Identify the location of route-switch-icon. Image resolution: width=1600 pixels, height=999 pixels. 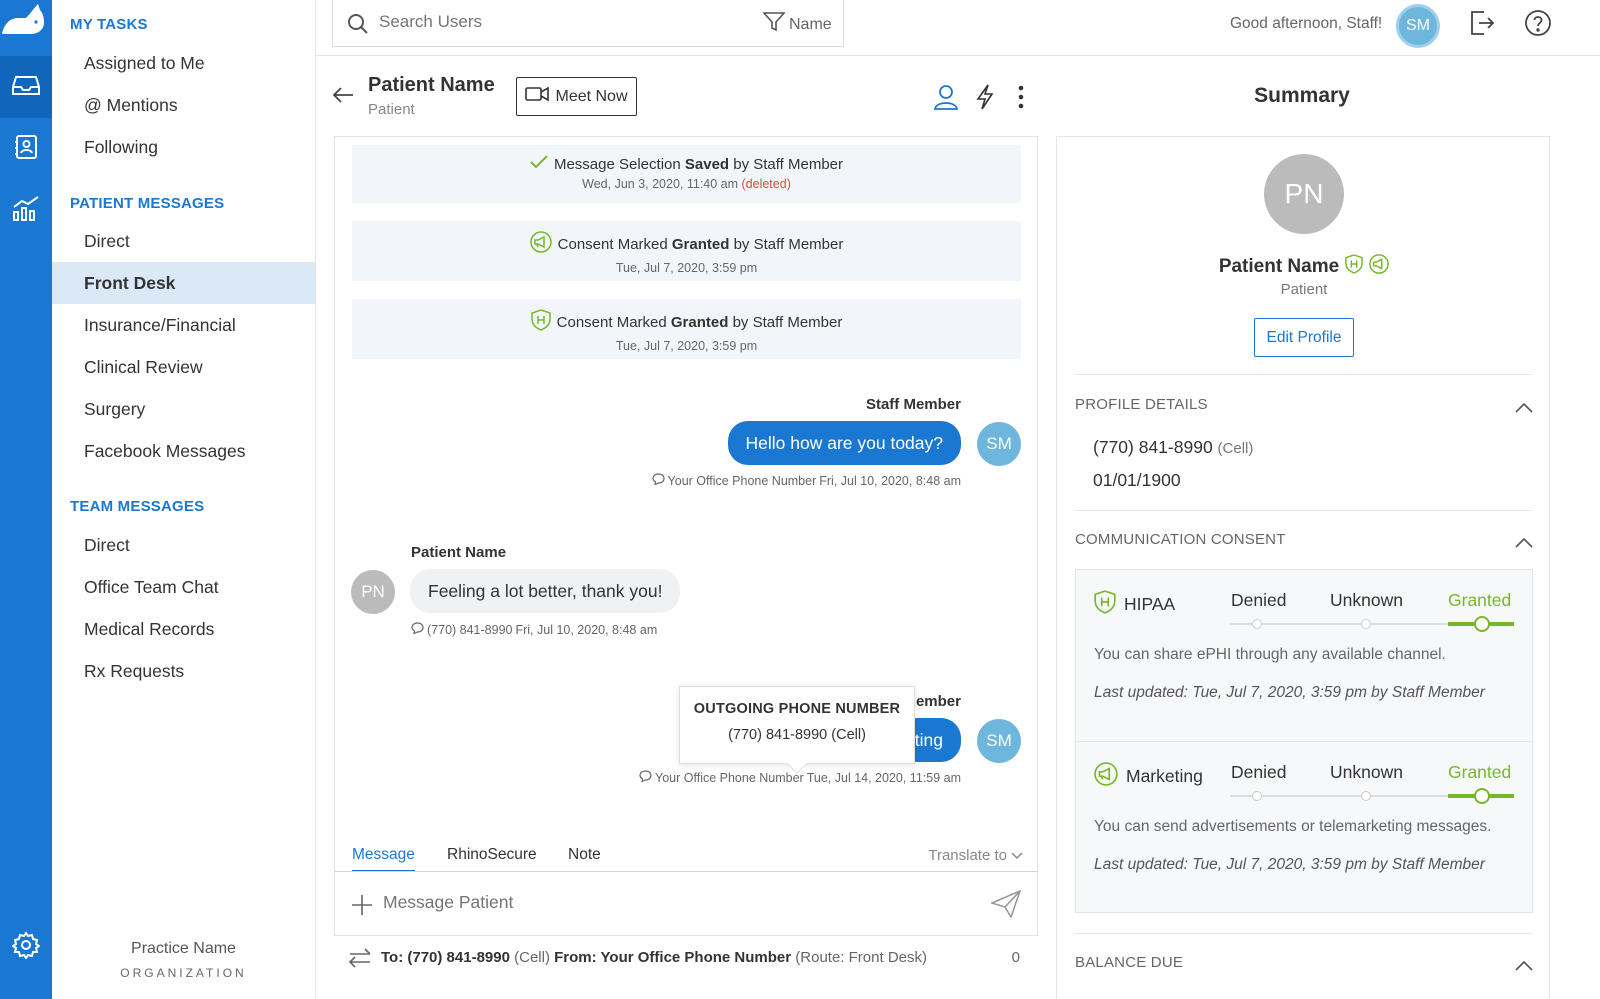
(360, 960).